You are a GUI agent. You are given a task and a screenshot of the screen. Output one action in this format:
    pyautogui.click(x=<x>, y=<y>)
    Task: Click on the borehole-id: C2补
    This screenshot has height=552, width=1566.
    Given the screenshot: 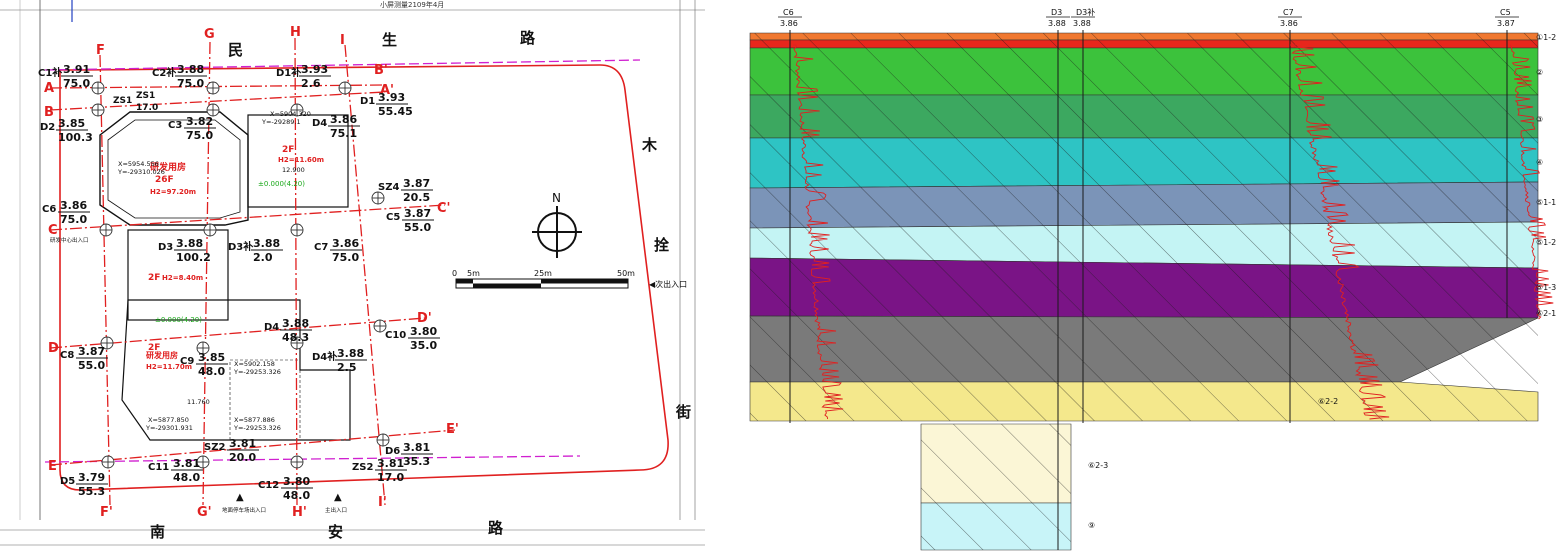 What is the action you would take?
    pyautogui.click(x=164, y=72)
    